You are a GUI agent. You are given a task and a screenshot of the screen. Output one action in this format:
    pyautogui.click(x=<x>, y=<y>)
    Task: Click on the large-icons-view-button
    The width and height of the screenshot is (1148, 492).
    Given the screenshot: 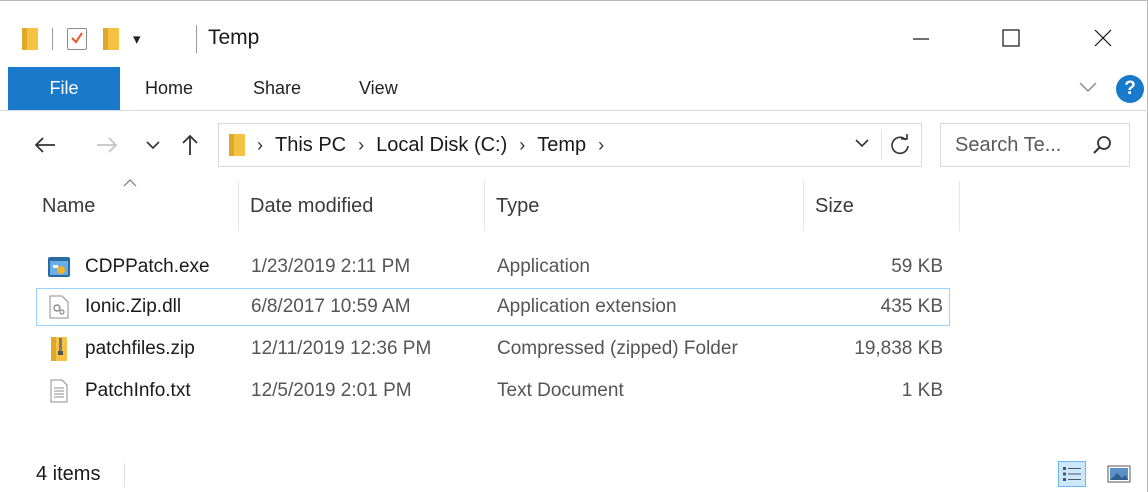 What is the action you would take?
    pyautogui.click(x=1119, y=474)
    